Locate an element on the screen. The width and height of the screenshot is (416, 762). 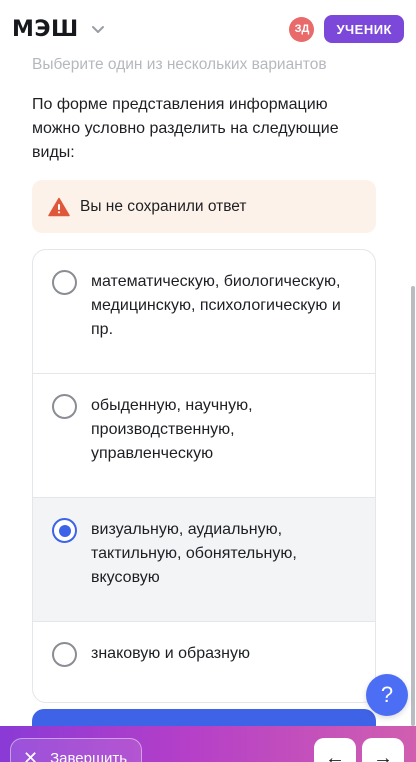
arrow-left-icon: ← is located at coordinates (335, 754).